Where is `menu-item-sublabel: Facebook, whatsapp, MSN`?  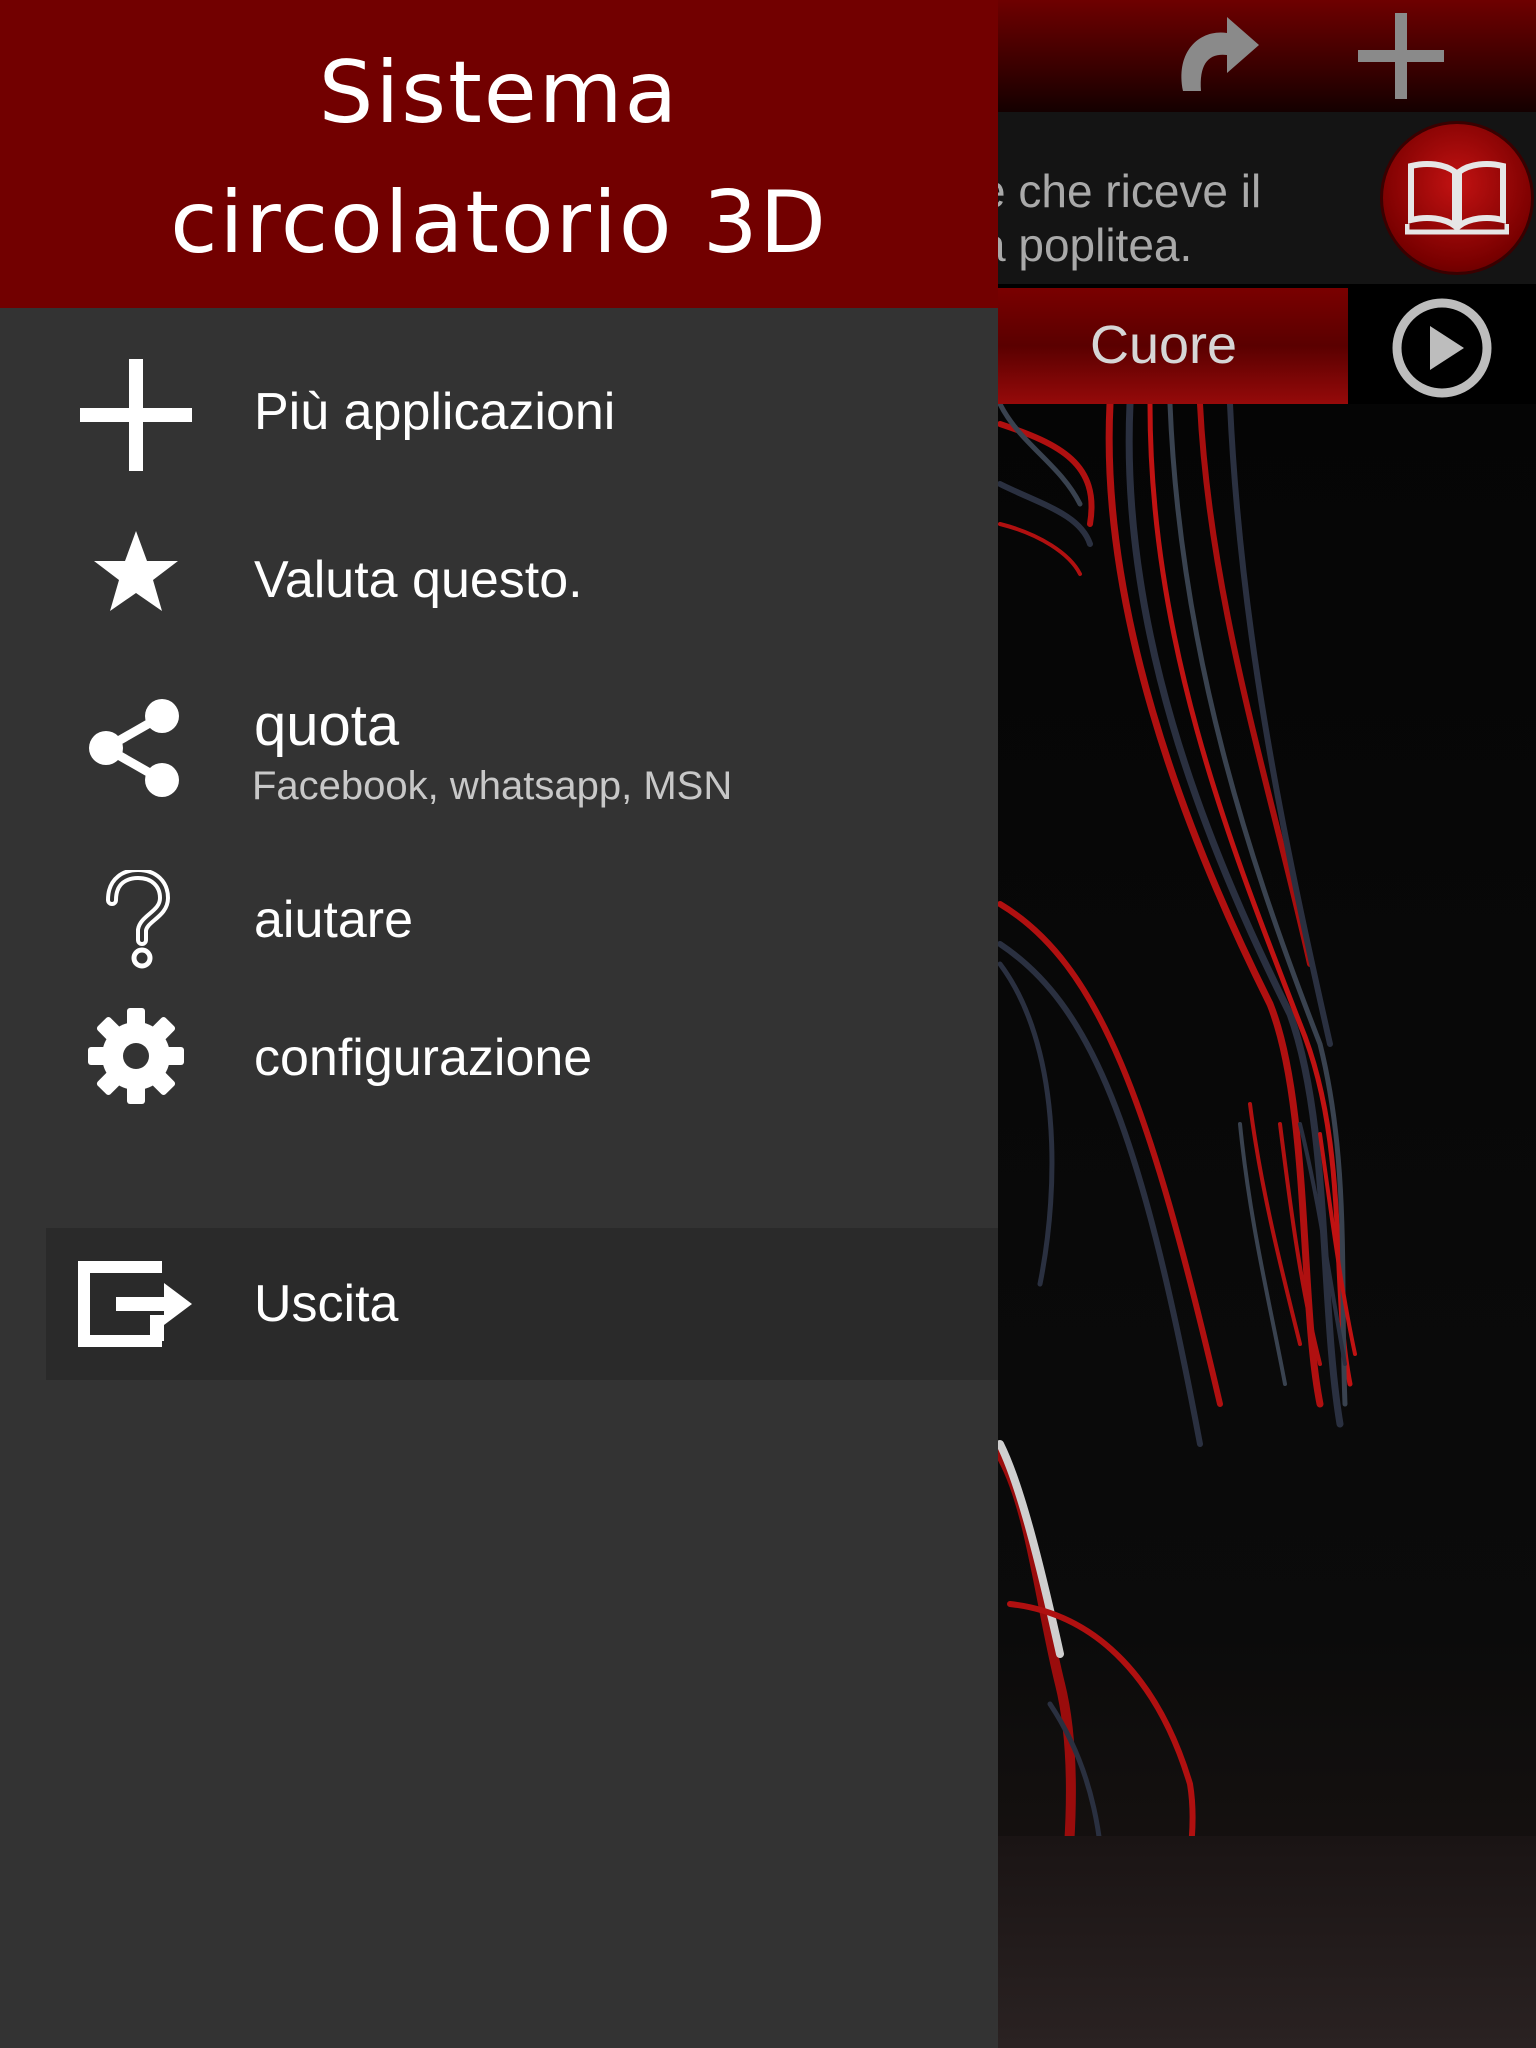
menu-item-sublabel: Facebook, whatsapp, MSN is located at coordinates (492, 786).